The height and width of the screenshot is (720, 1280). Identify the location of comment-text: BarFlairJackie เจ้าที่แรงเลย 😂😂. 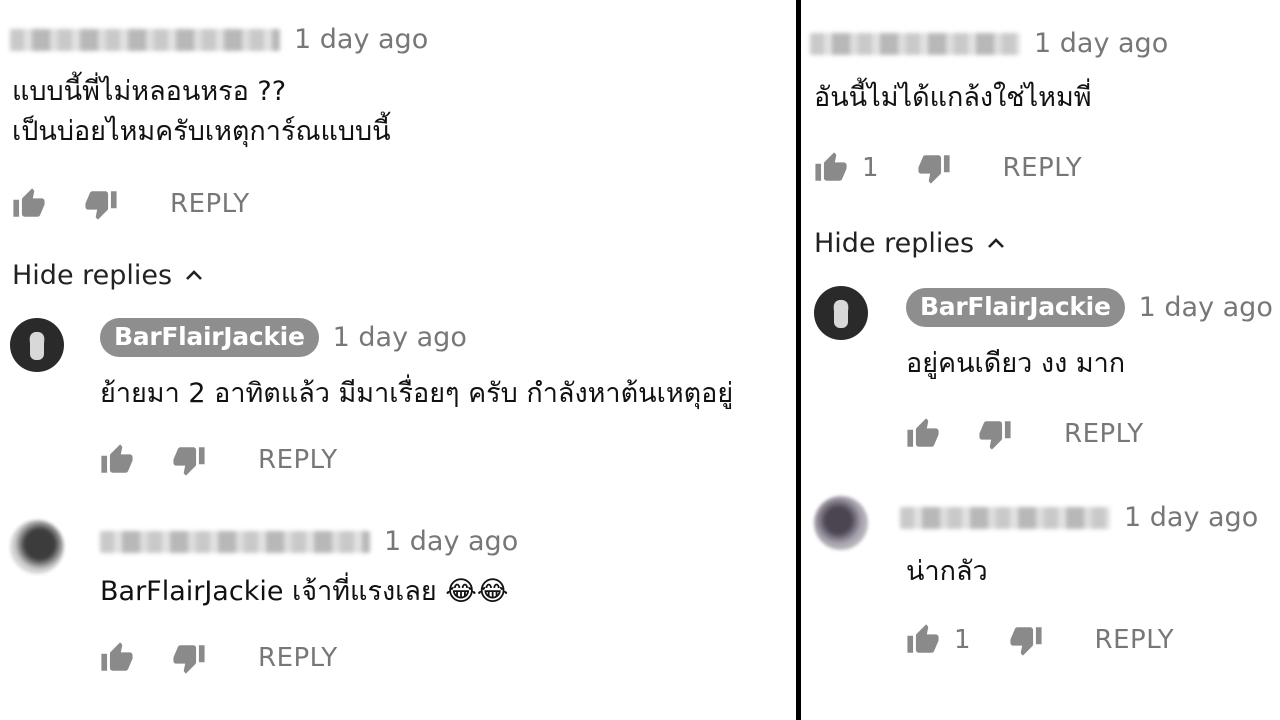
(304, 591).